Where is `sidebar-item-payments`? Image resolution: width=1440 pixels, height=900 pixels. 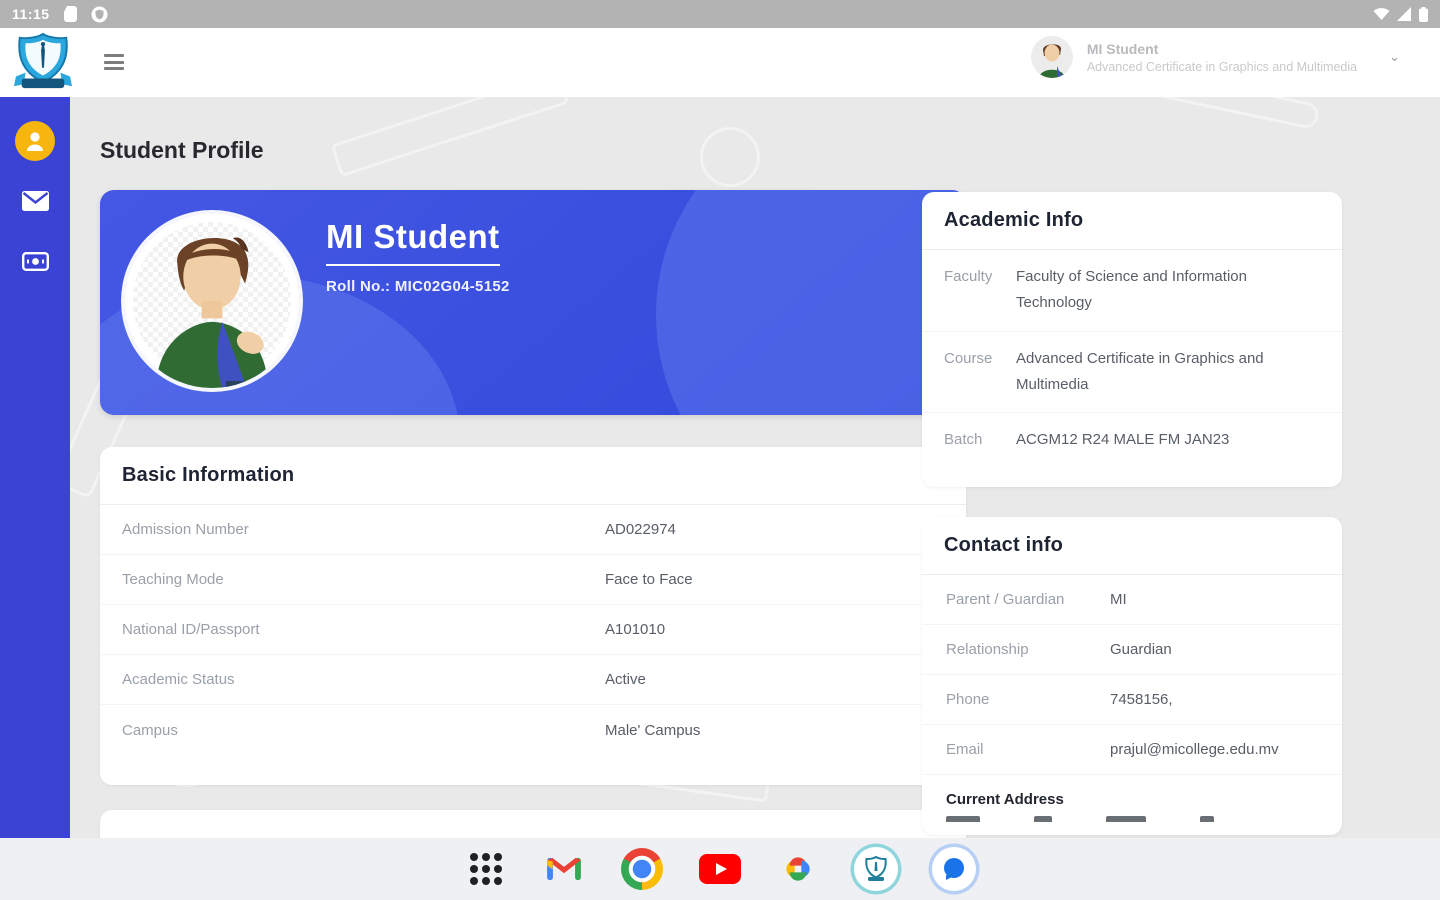 sidebar-item-payments is located at coordinates (35, 261).